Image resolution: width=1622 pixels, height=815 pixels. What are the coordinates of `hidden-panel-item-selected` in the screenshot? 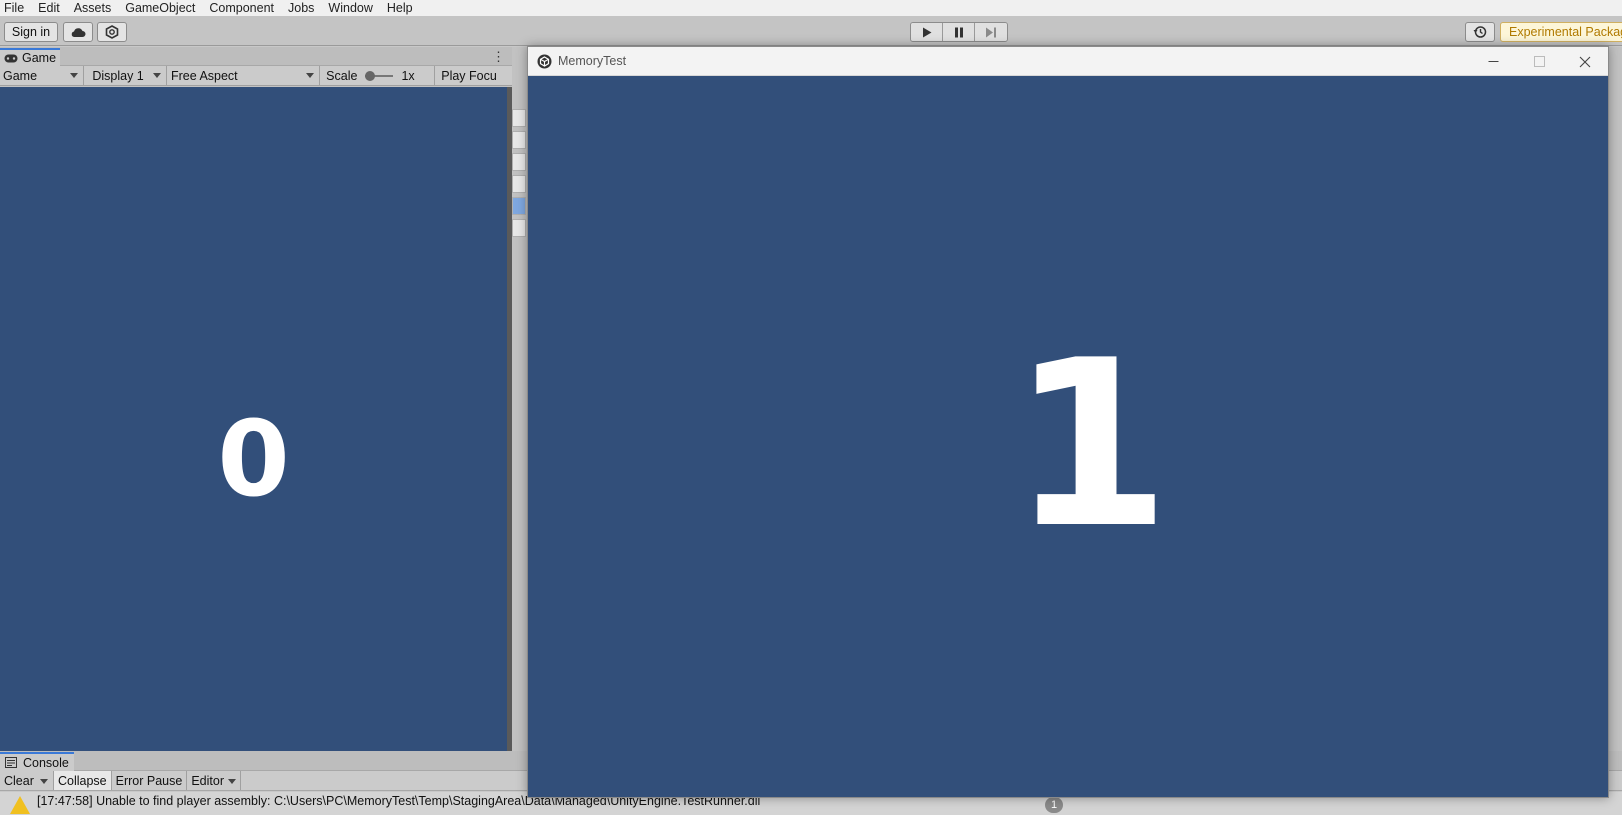 It's located at (519, 206).